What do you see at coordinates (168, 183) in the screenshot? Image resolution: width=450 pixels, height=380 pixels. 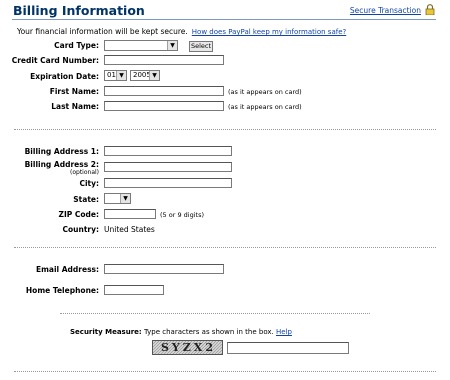 I see `city-input` at bounding box center [168, 183].